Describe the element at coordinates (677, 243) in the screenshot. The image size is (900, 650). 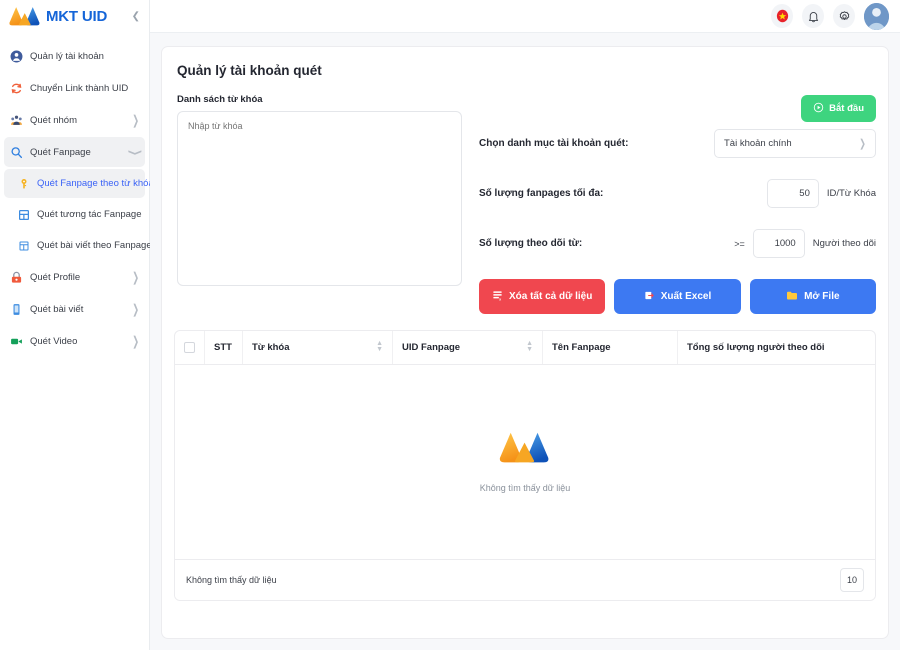
I see `followers-field-row: Số lượng theo dõi từ: >= Người theo dõi` at that location.